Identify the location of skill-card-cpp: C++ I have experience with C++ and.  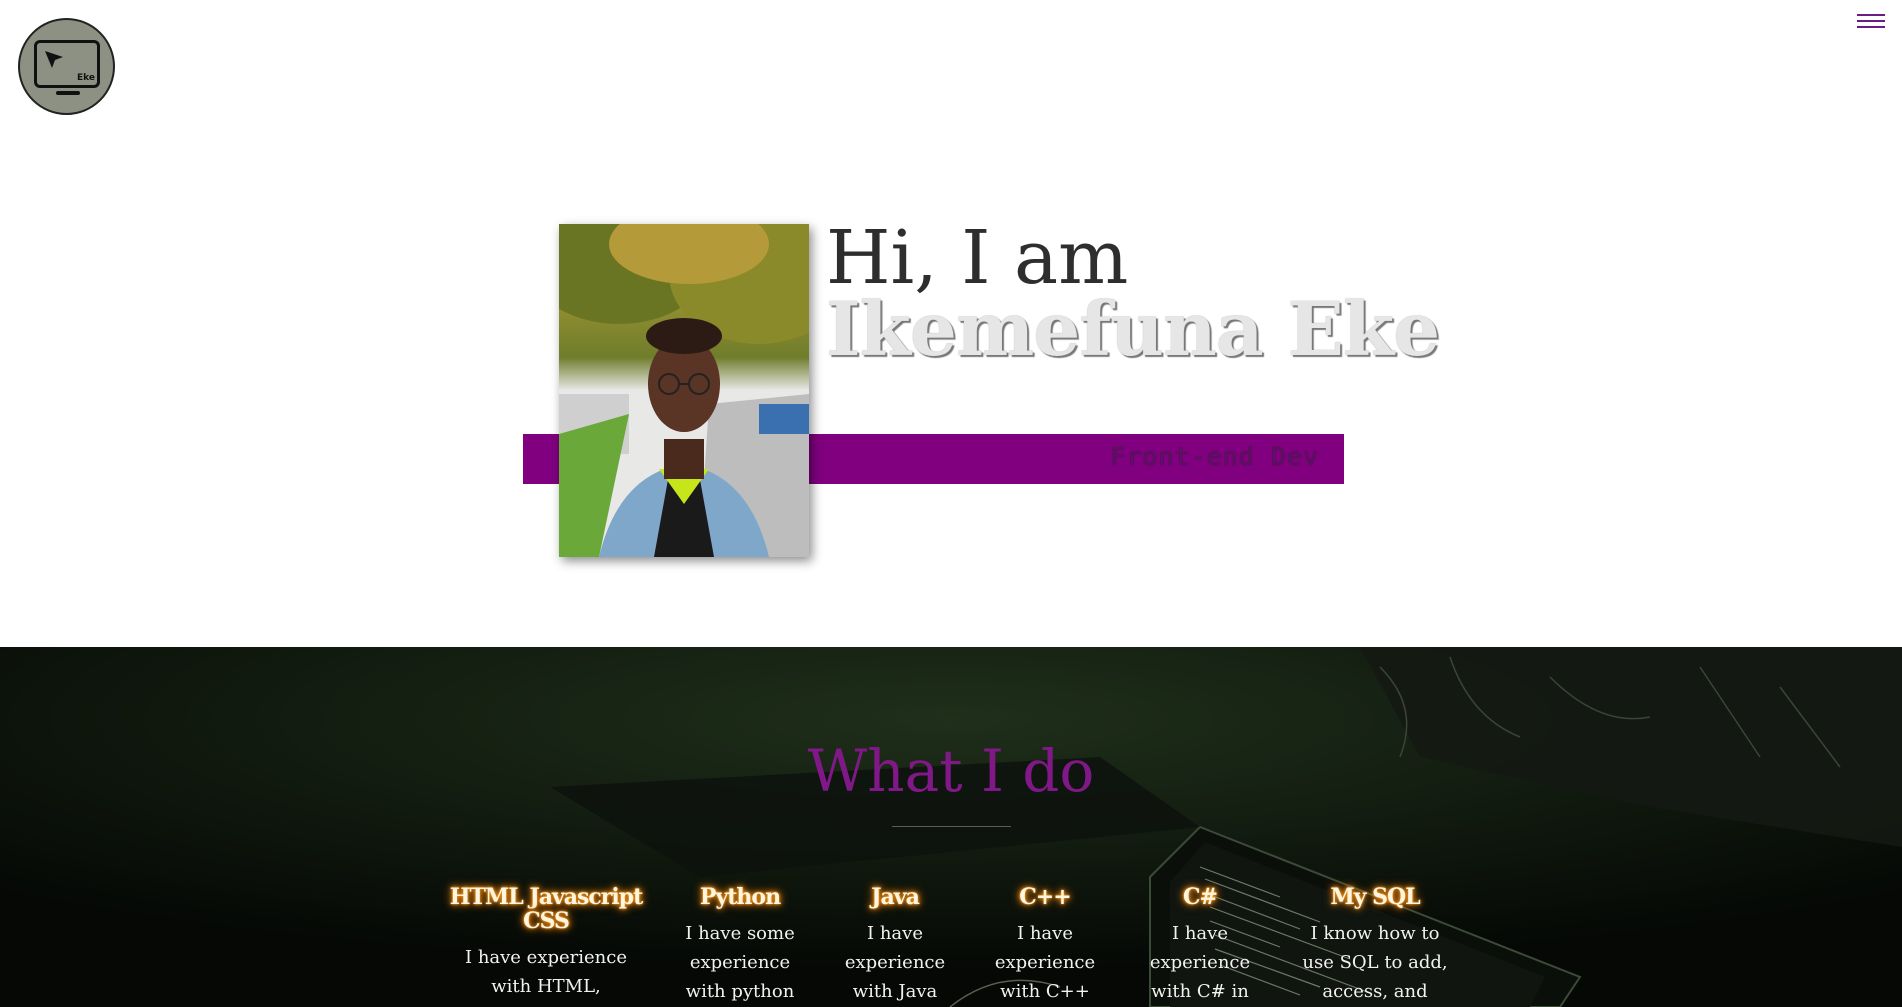
(1045, 946).